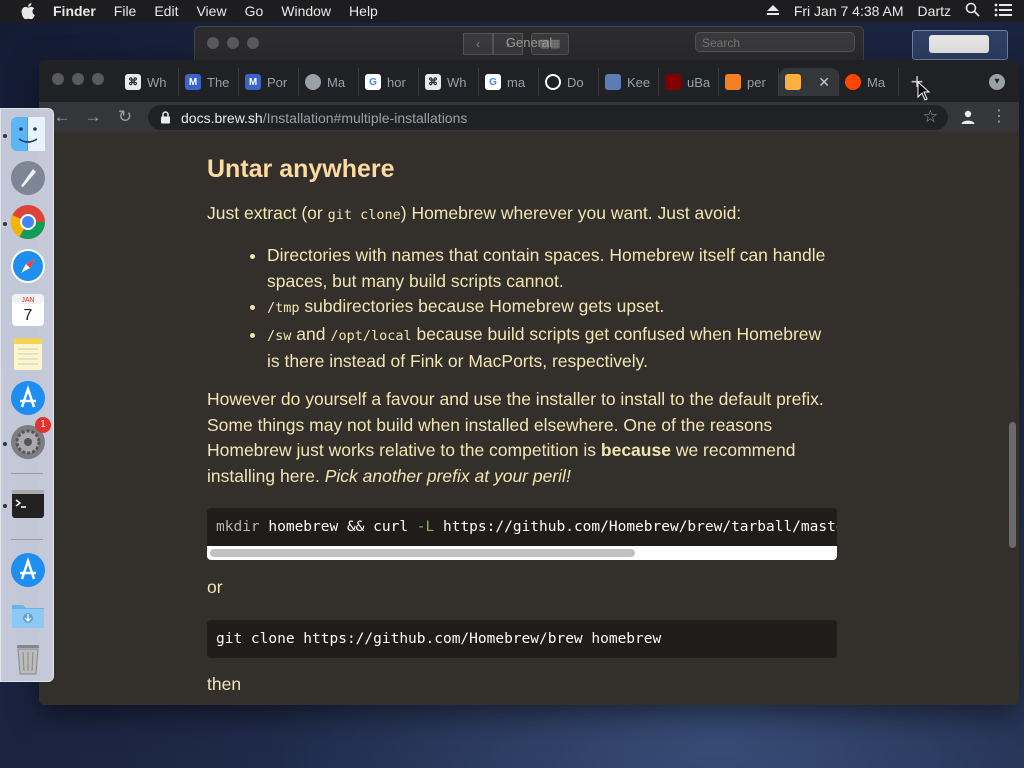 Image resolution: width=1024 pixels, height=768 pixels. Describe the element at coordinates (74, 11) in the screenshot. I see `menu-app-name: Finder` at that location.